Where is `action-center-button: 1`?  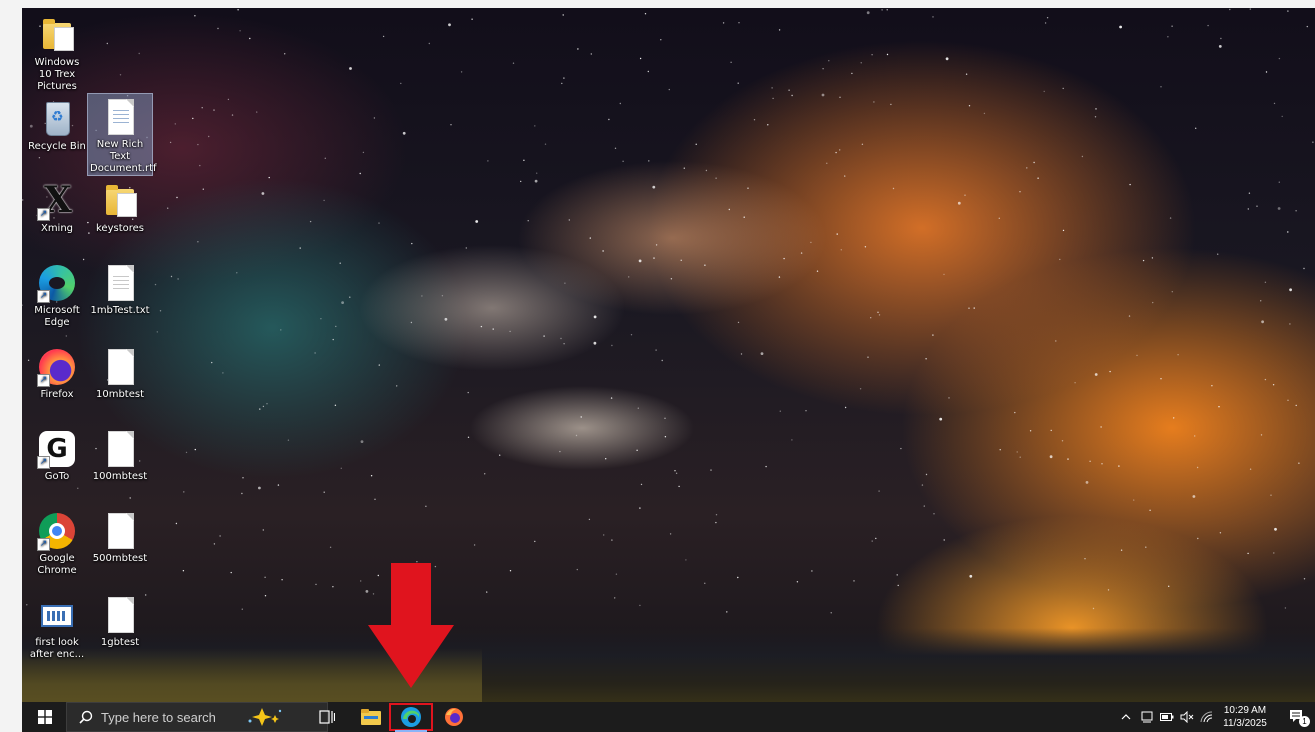 action-center-button: 1 is located at coordinates (1297, 717).